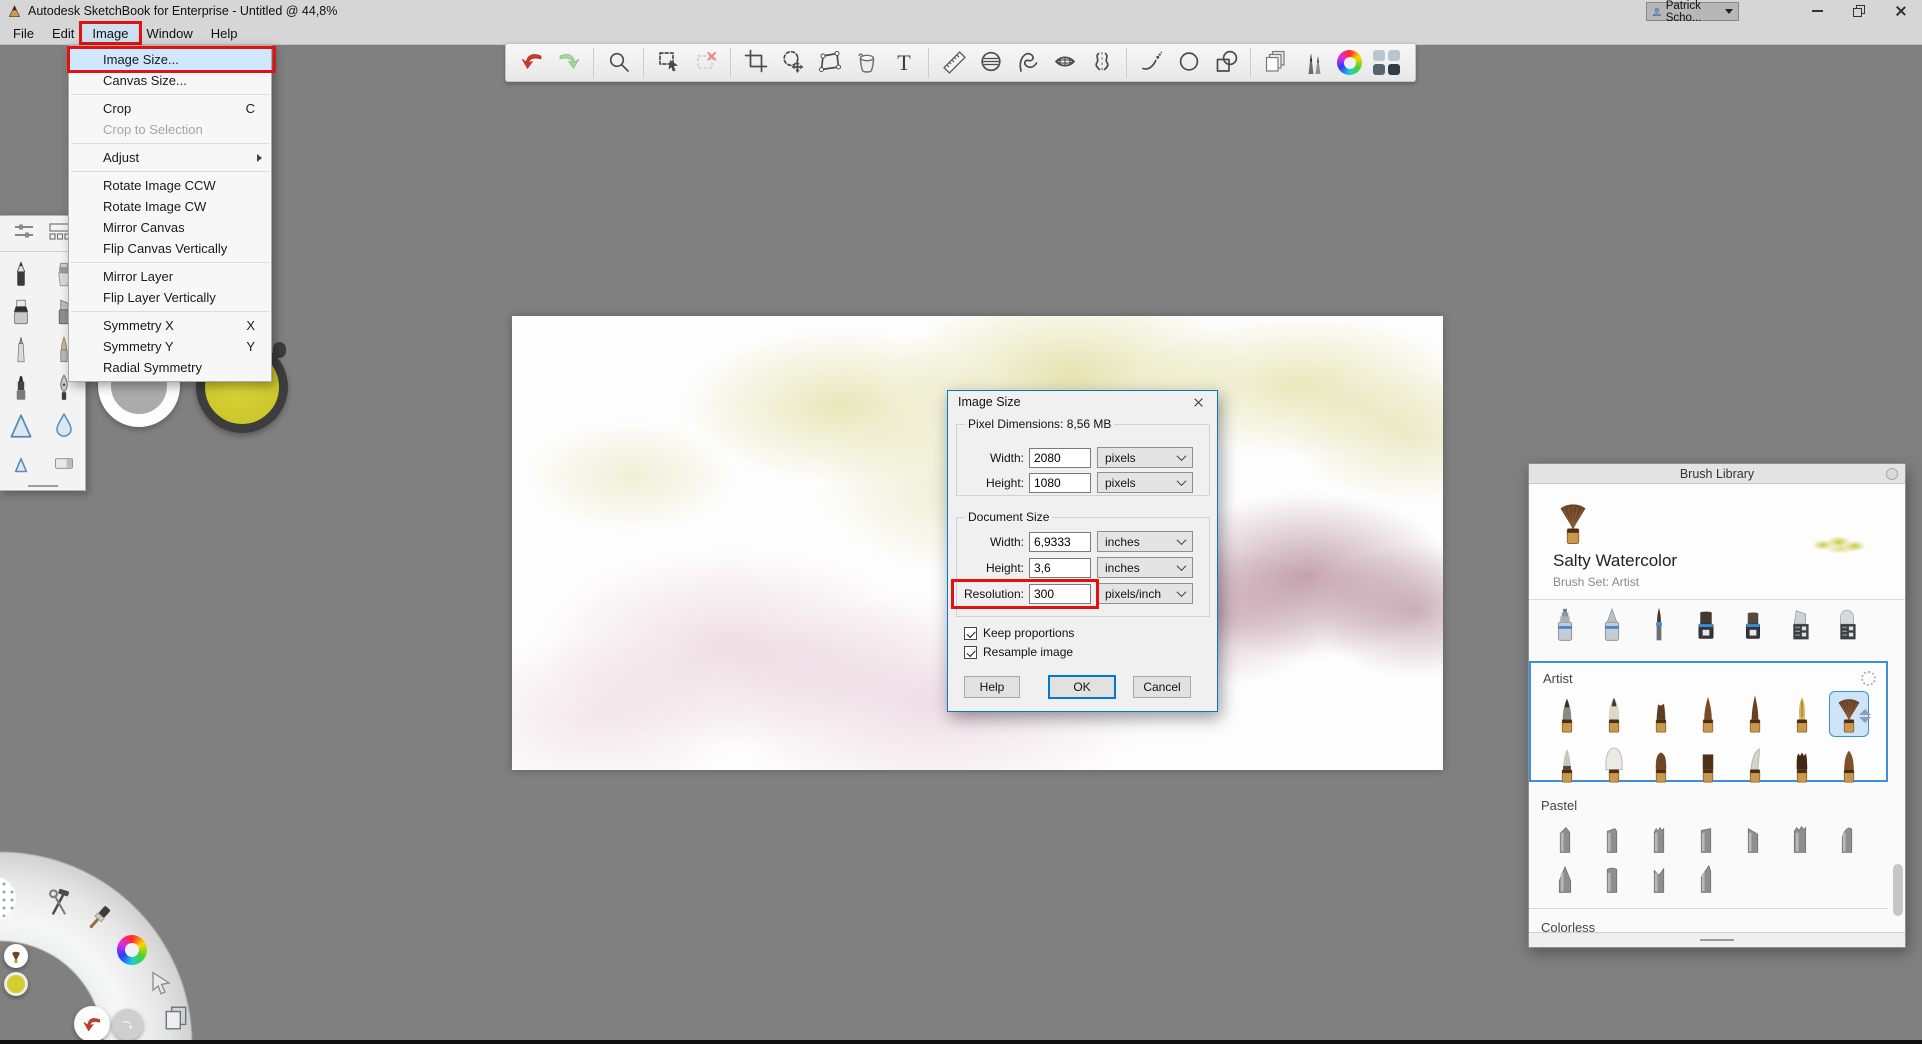 The height and width of the screenshot is (1044, 1922). I want to click on menubar-item-window: Window, so click(170, 33).